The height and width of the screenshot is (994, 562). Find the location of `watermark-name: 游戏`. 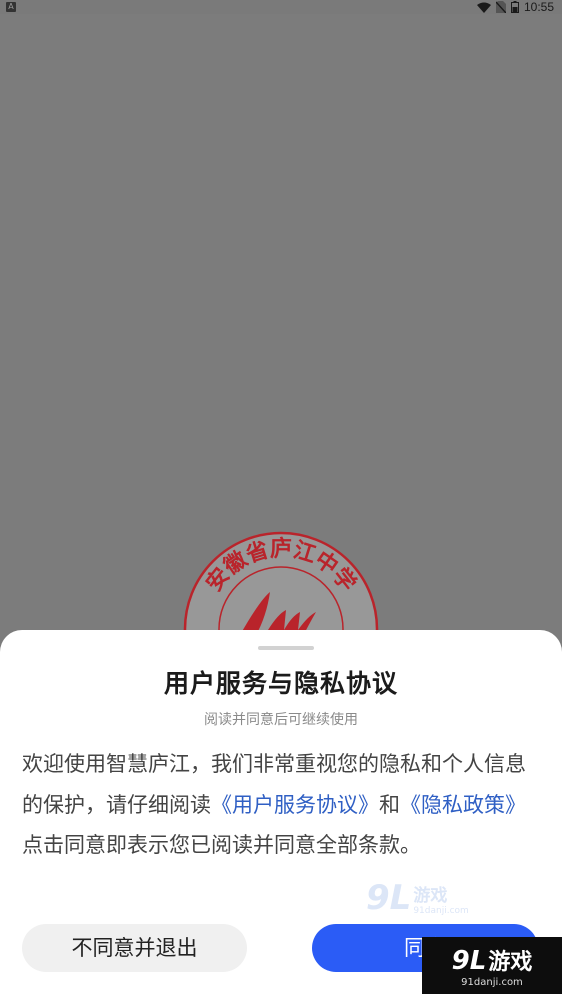

watermark-name: 游戏 is located at coordinates (430, 895).